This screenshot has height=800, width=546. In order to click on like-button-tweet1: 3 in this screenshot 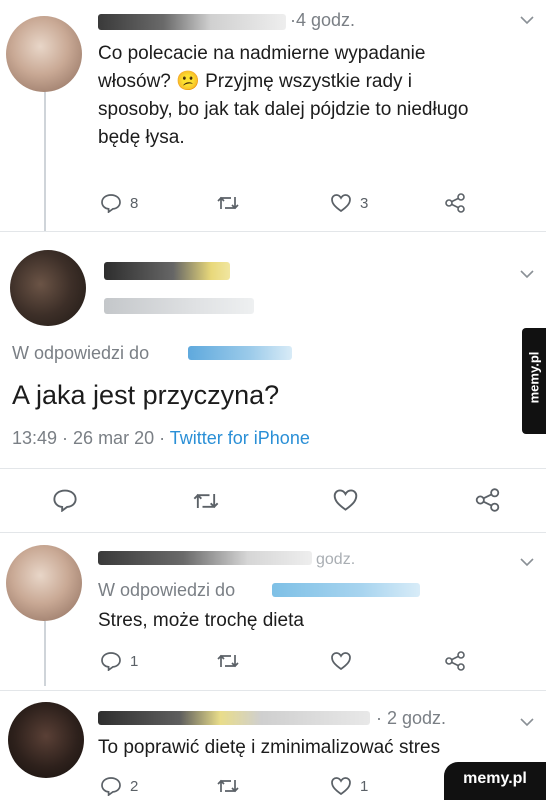, I will do `click(349, 203)`.